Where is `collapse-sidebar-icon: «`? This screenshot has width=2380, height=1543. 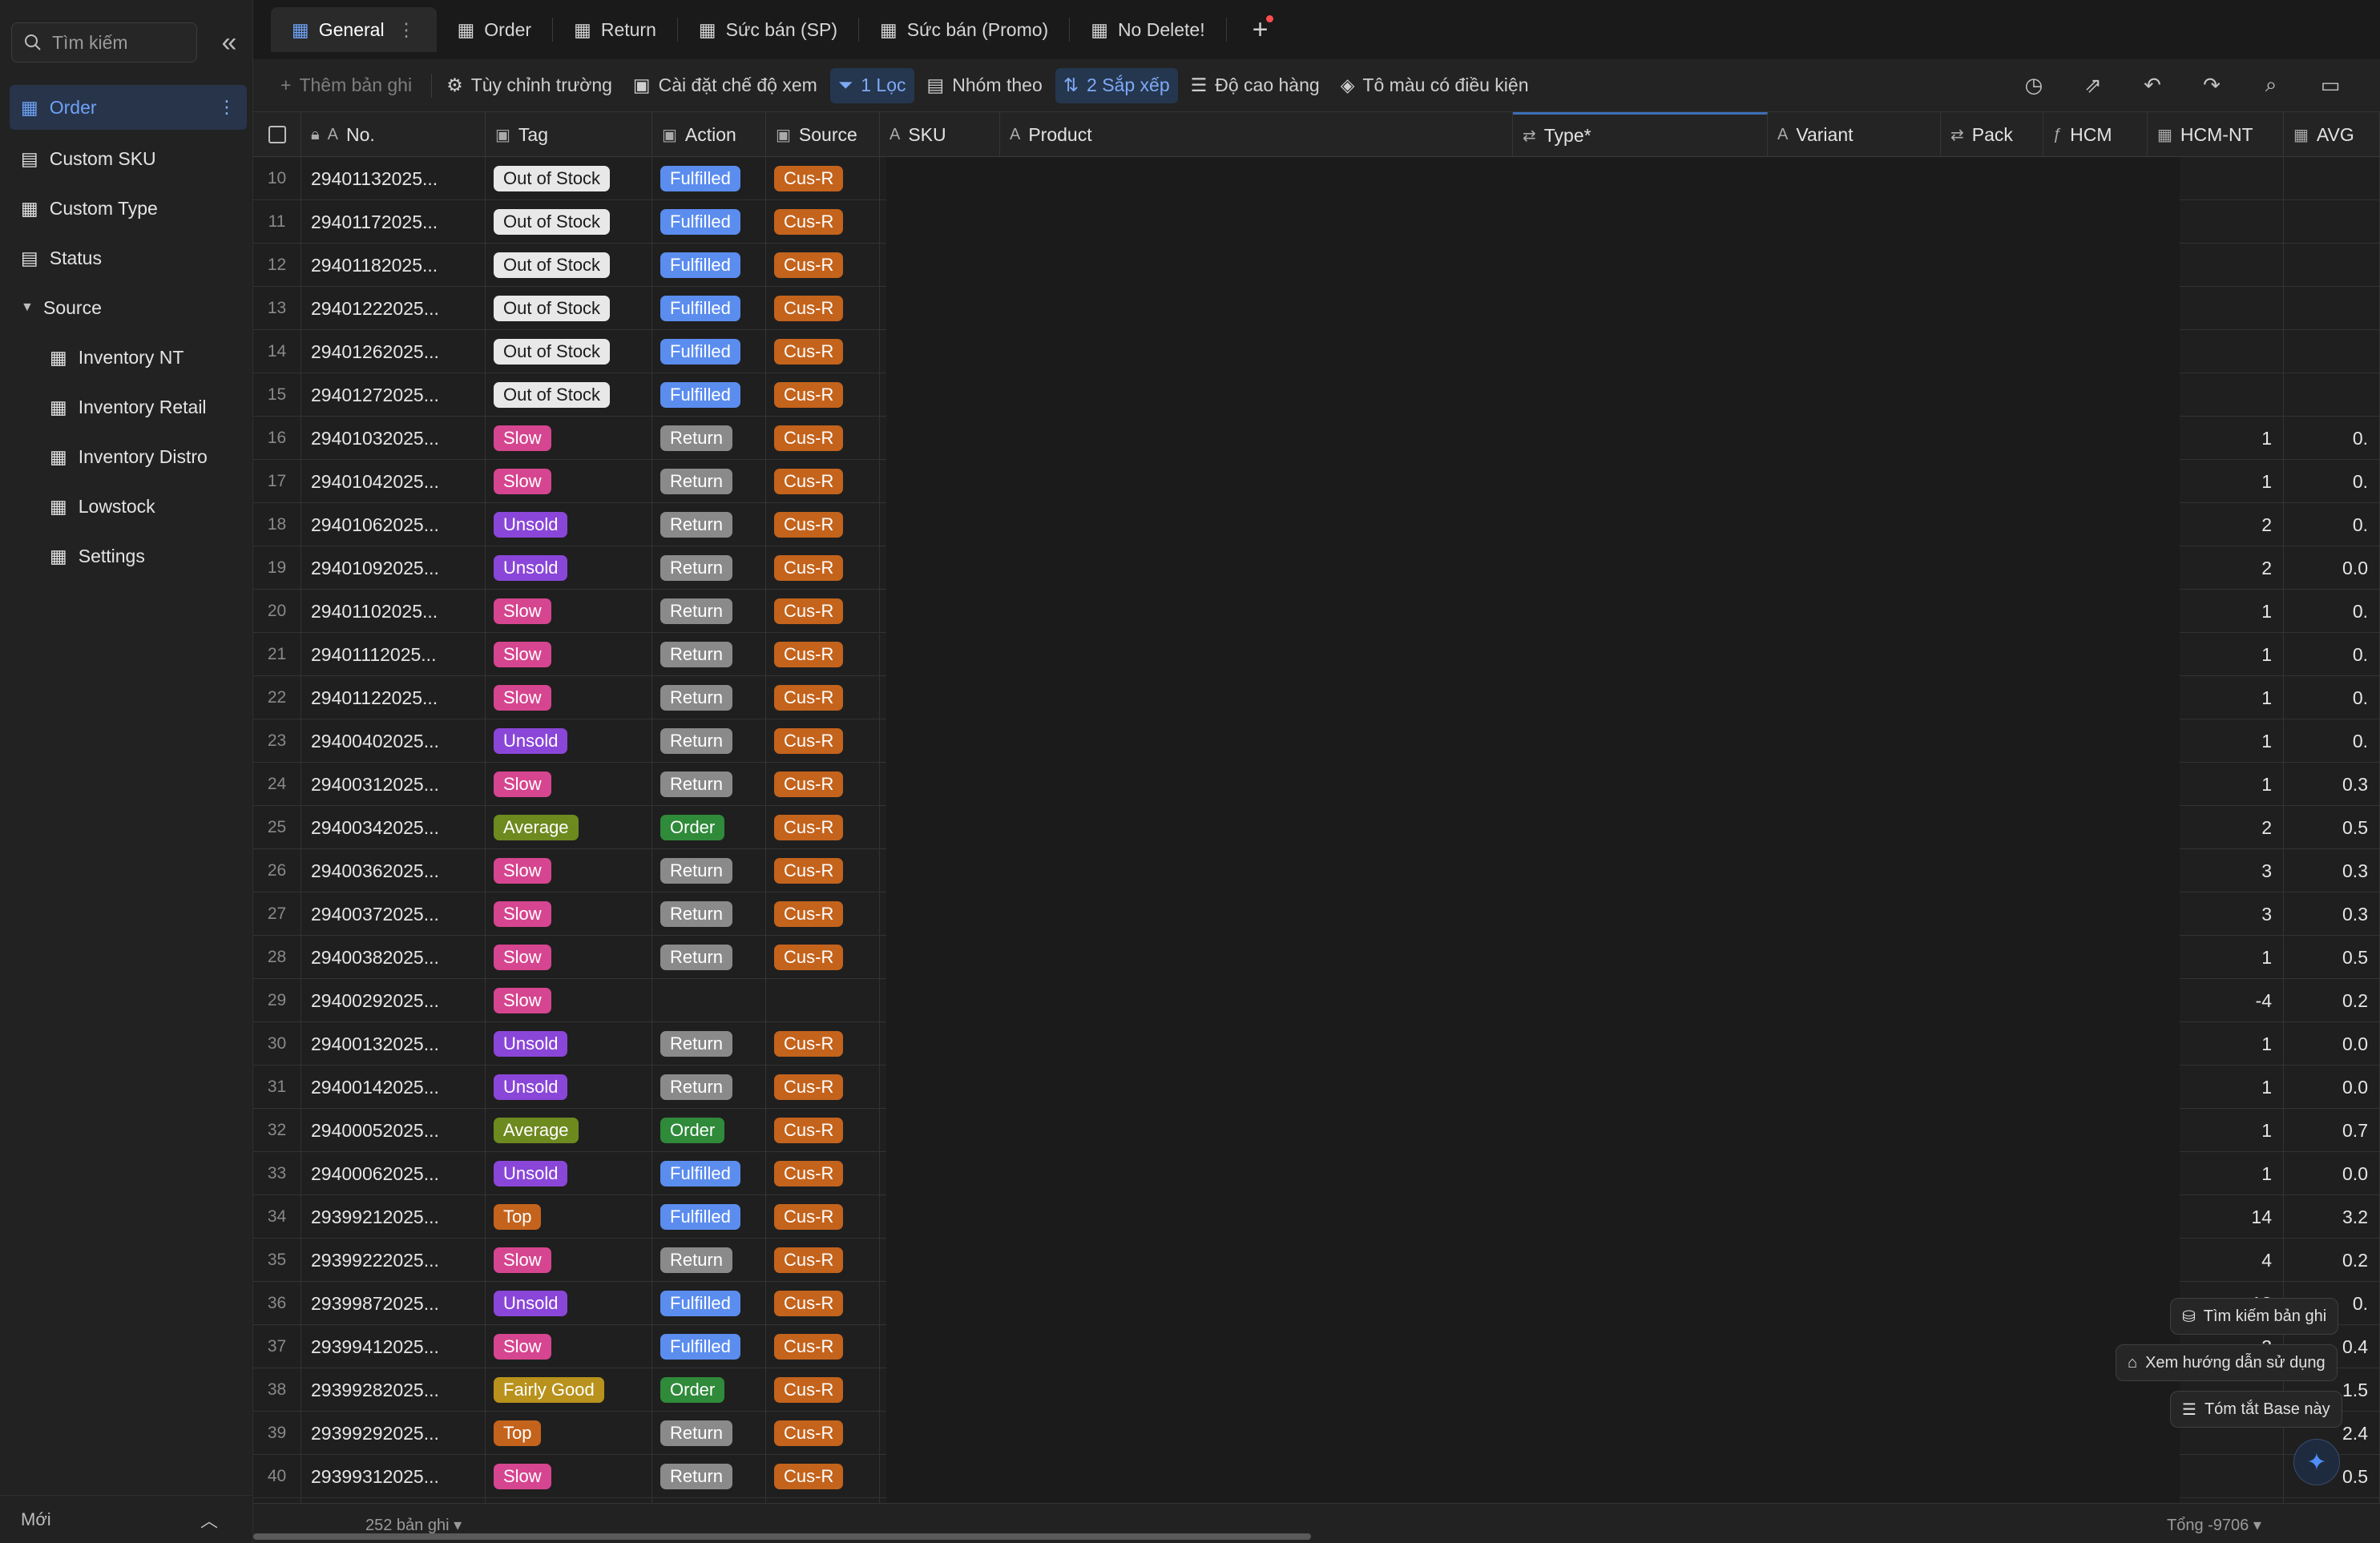 collapse-sidebar-icon: « is located at coordinates (229, 42).